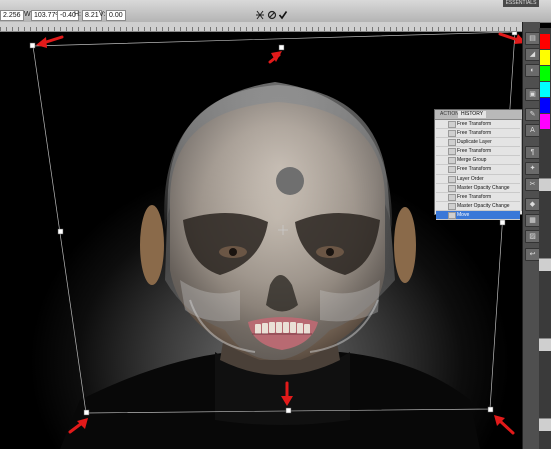  What do you see at coordinates (405, 245) in the screenshot?
I see `right-ear` at bounding box center [405, 245].